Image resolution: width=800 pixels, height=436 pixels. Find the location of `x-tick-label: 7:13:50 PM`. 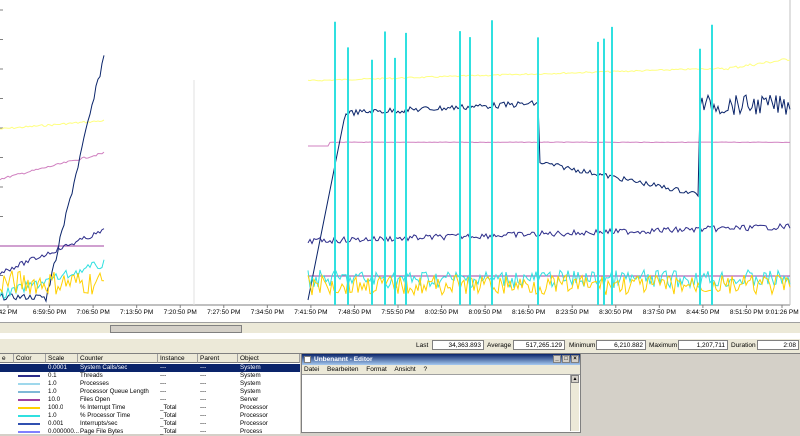

x-tick-label: 7:13:50 PM is located at coordinates (137, 312).